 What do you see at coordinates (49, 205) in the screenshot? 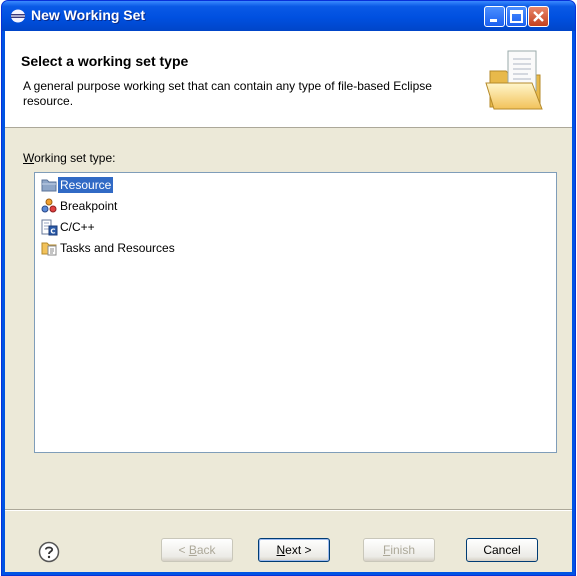
I see `breakpoint-icon` at bounding box center [49, 205].